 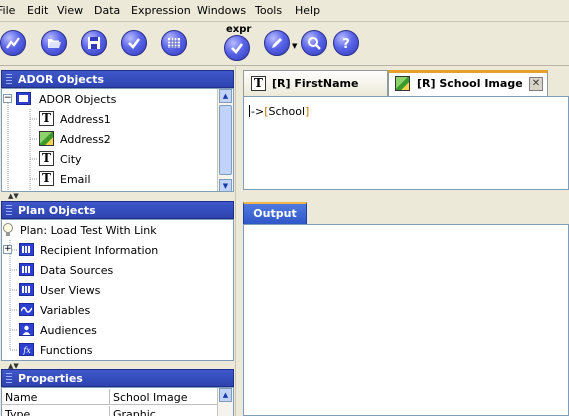 What do you see at coordinates (57, 210) in the screenshot?
I see `plan-objects-title: Plan Objects` at bounding box center [57, 210].